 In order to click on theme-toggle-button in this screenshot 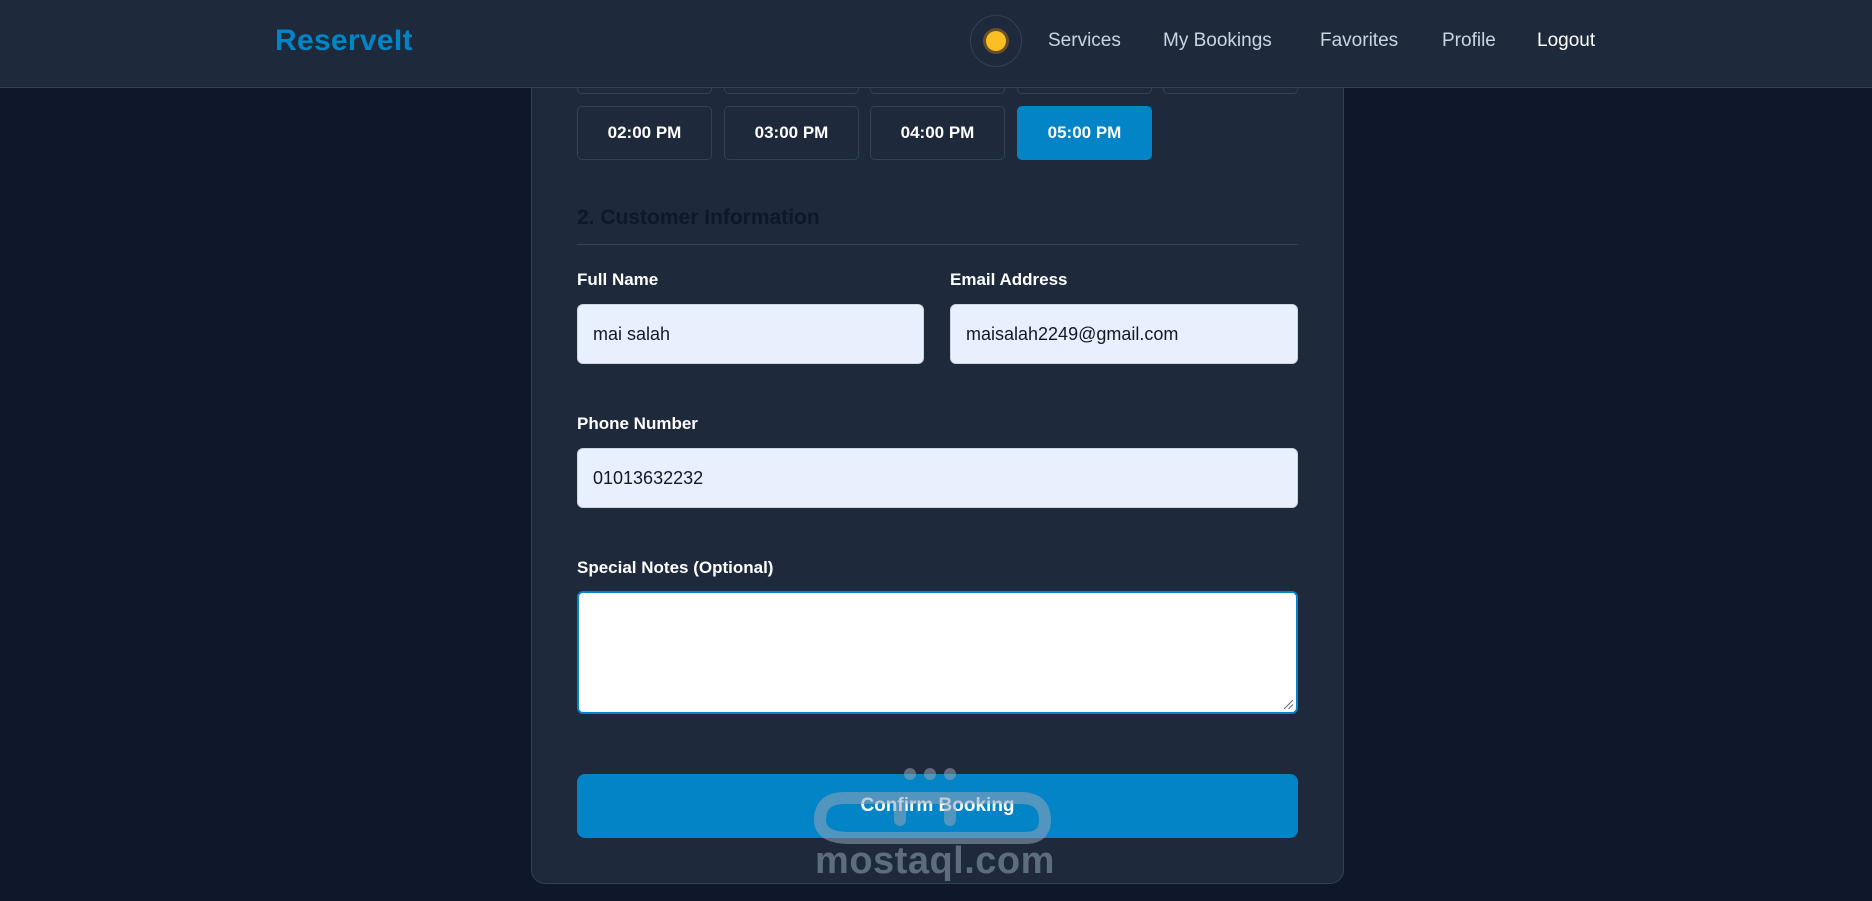, I will do `click(996, 41)`.